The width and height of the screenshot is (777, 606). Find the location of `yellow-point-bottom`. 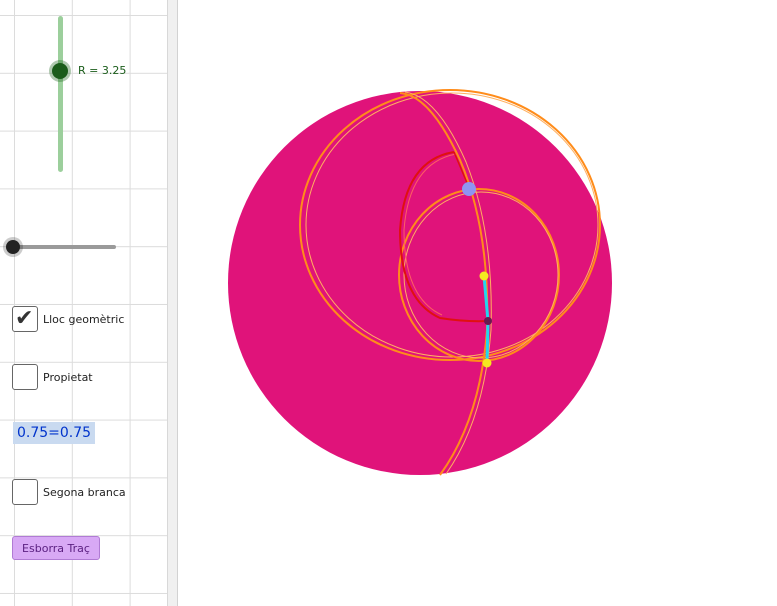

yellow-point-bottom is located at coordinates (487, 363).